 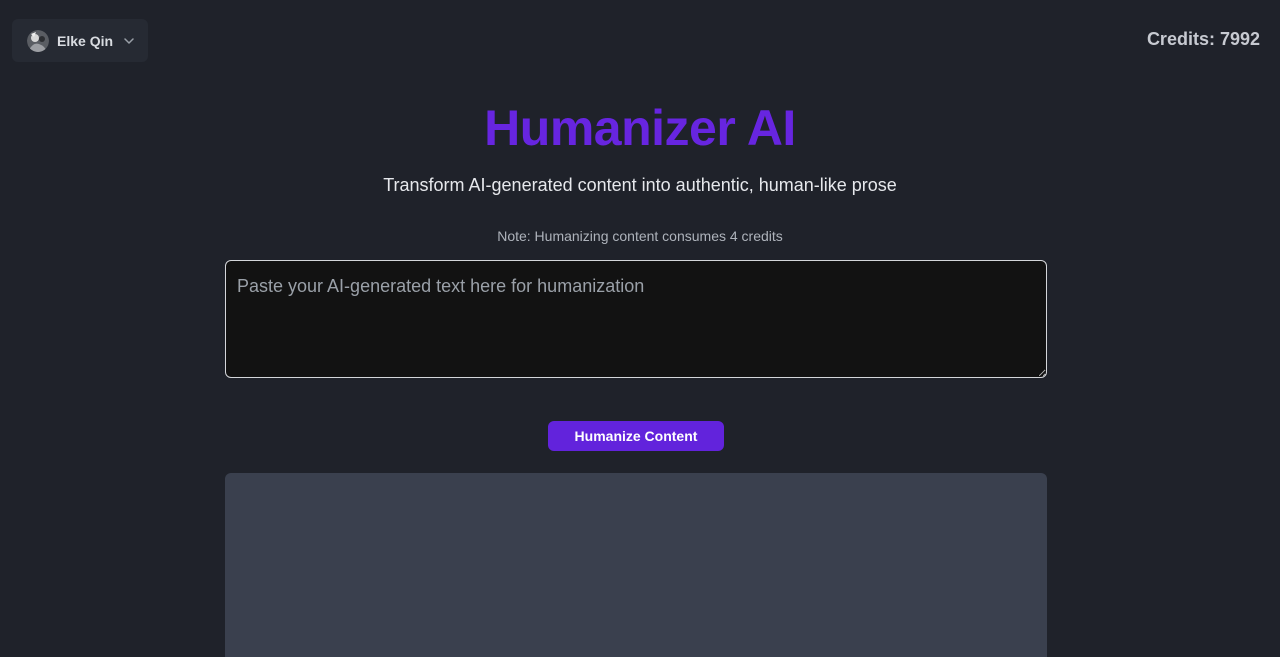 What do you see at coordinates (129, 41) in the screenshot?
I see `chevron-down-icon` at bounding box center [129, 41].